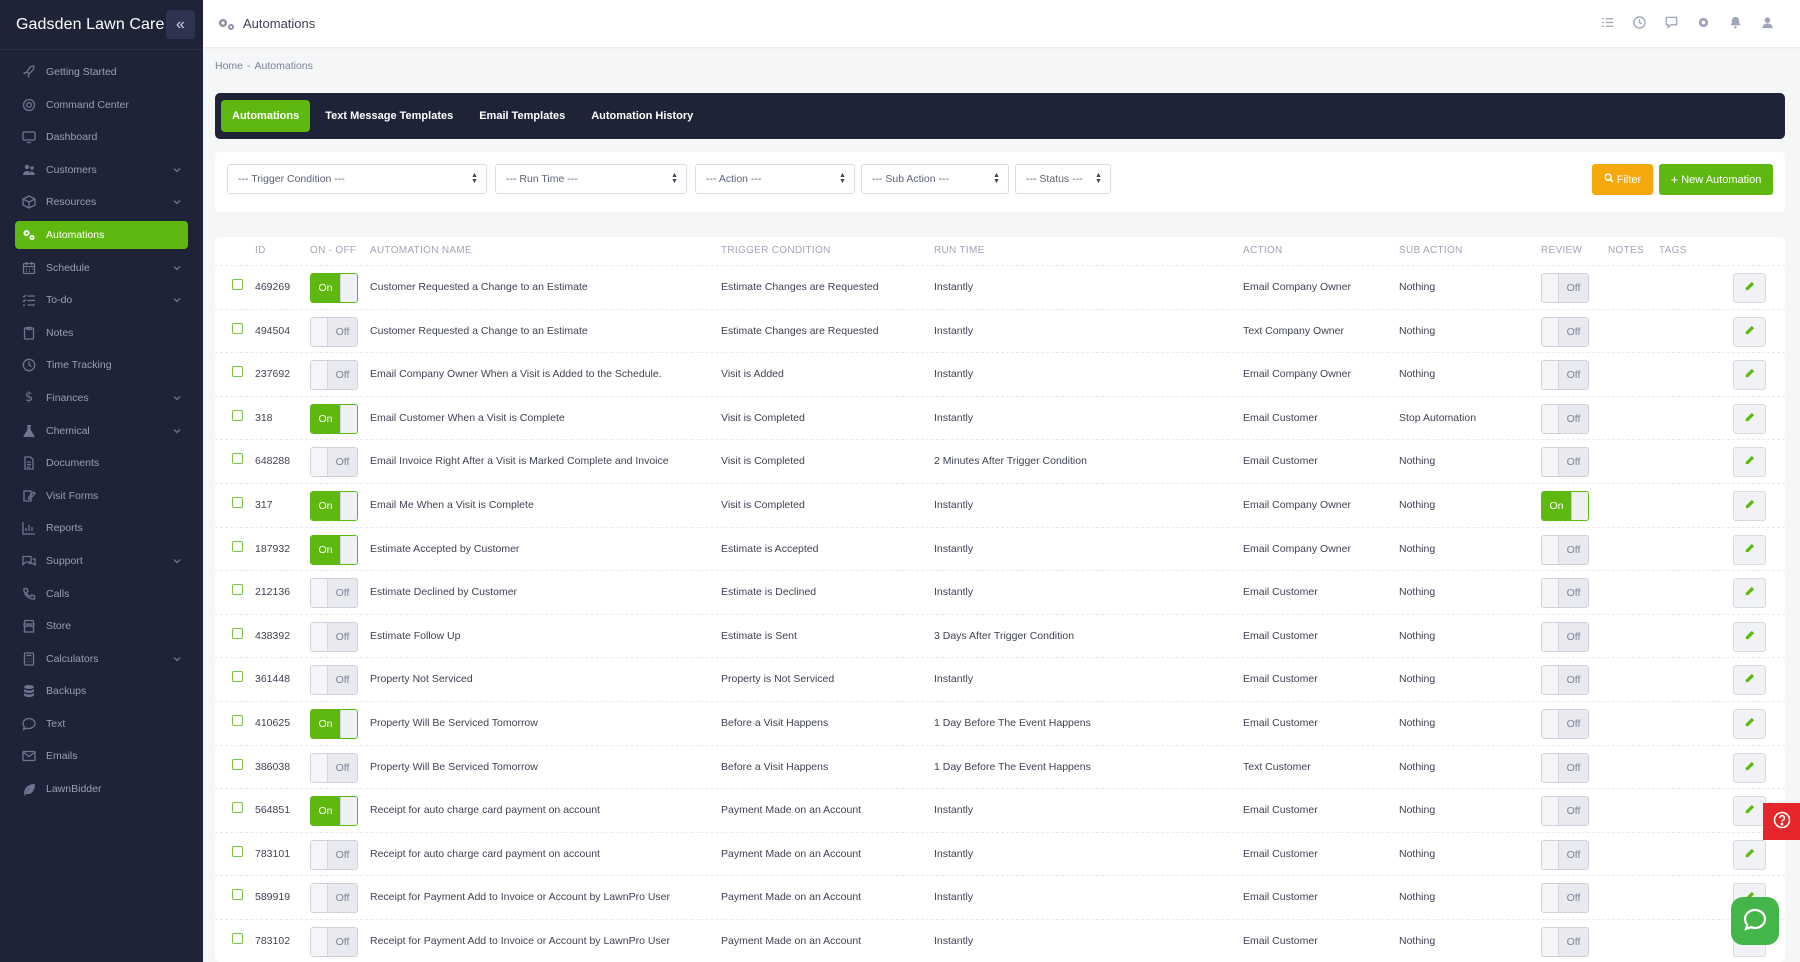 The image size is (1800, 962). What do you see at coordinates (101, 268) in the screenshot?
I see `sidebar-item-schedule: Schedule` at bounding box center [101, 268].